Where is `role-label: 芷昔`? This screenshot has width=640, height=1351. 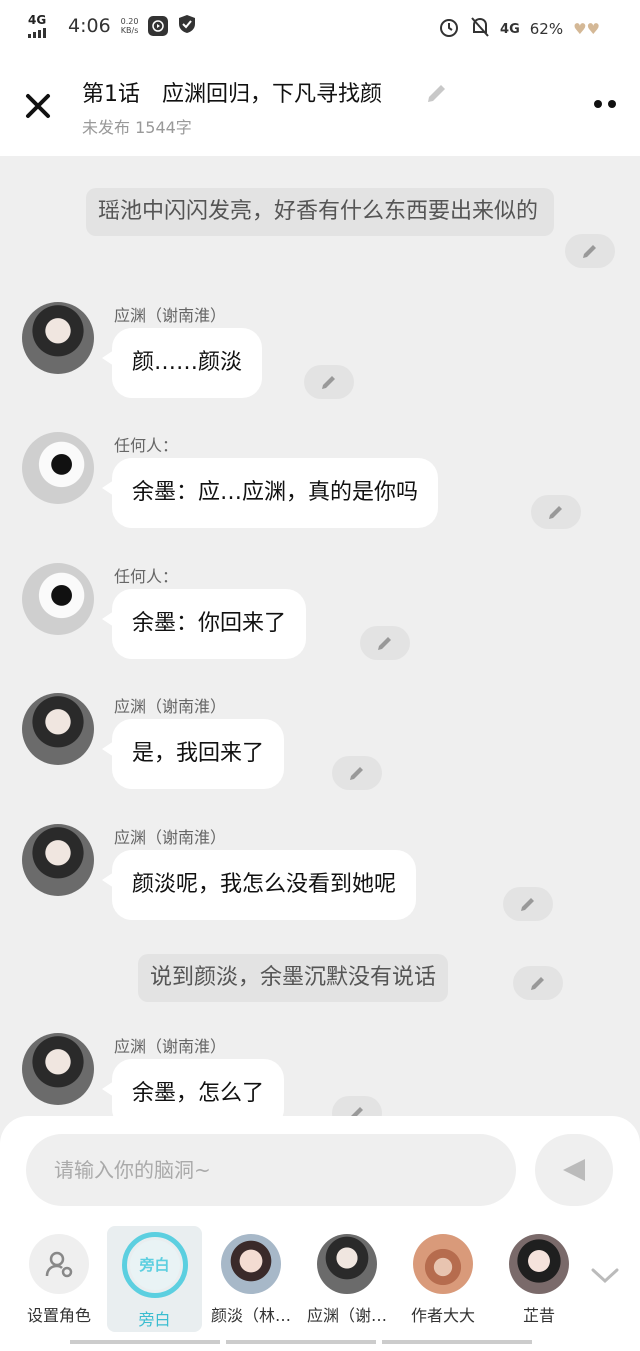 role-label: 芷昔 is located at coordinates (538, 1315).